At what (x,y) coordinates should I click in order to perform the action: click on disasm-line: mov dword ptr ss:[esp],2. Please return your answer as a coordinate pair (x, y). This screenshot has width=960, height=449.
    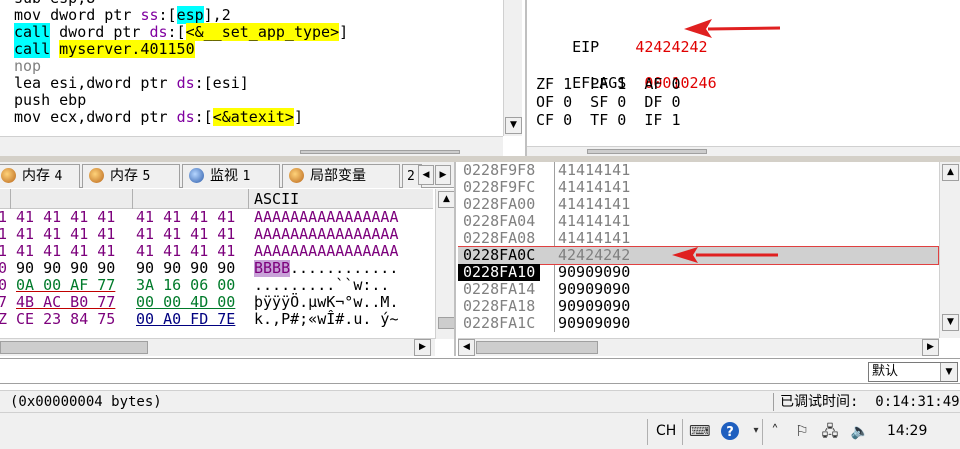
    Looking at the image, I should click on (181, 15).